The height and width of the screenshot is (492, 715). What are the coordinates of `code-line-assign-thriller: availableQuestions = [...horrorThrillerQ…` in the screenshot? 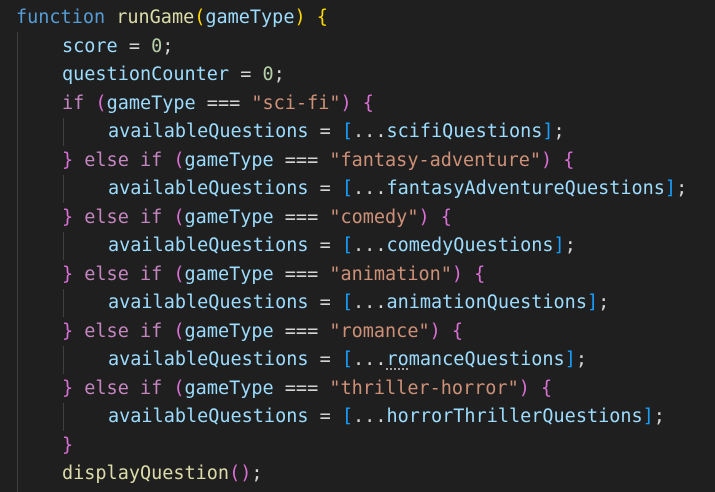 It's located at (386, 417).